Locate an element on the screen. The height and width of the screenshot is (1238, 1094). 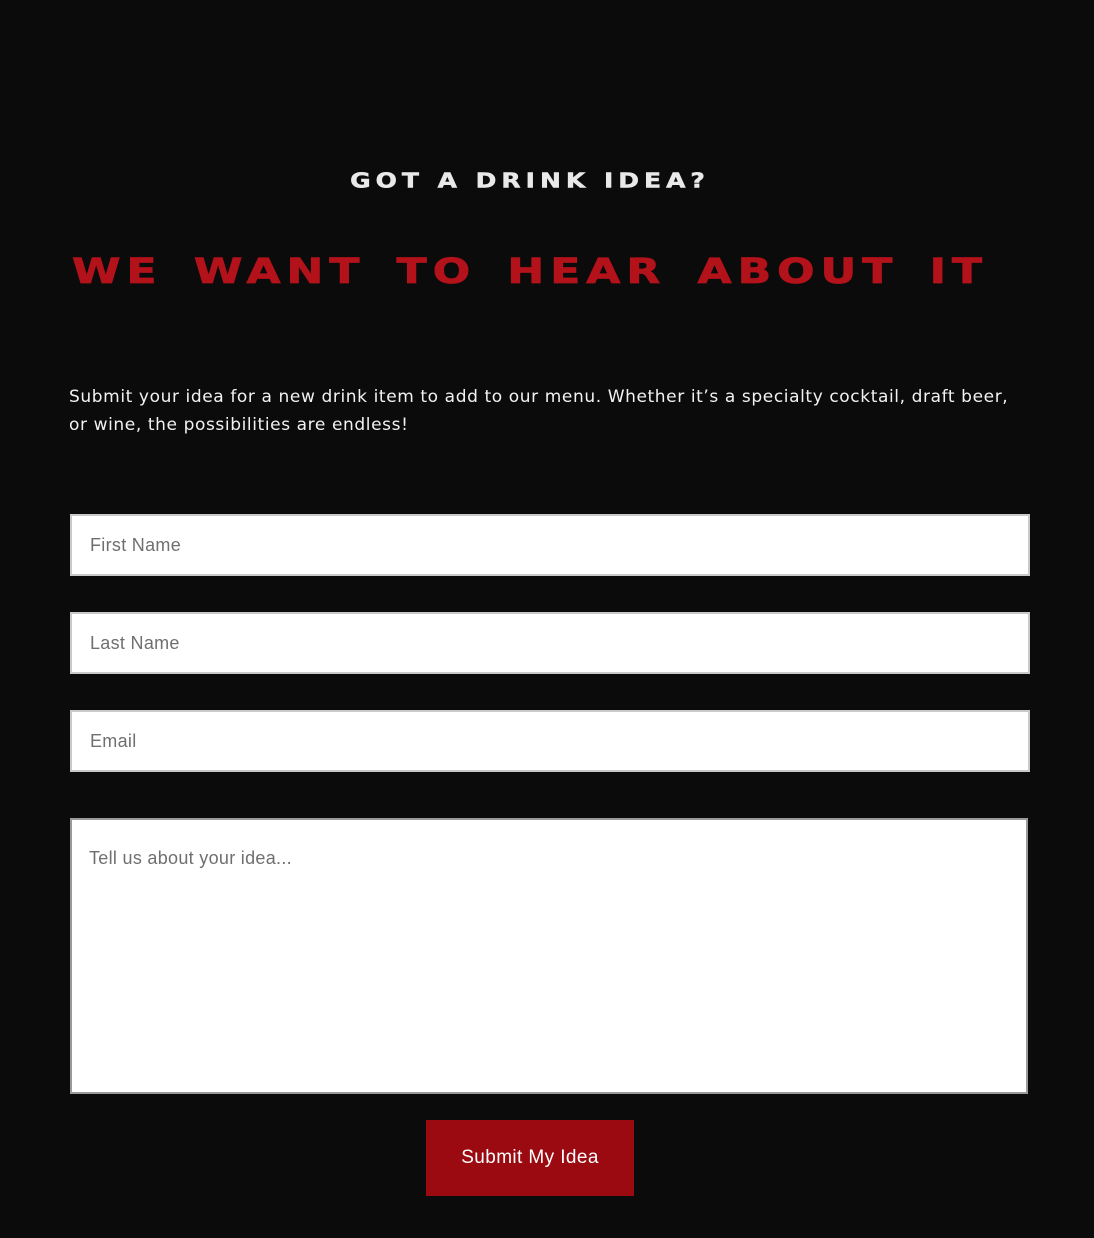
eyebrow-heading: GOT A DRINK IDEA? is located at coordinates (530, 180).